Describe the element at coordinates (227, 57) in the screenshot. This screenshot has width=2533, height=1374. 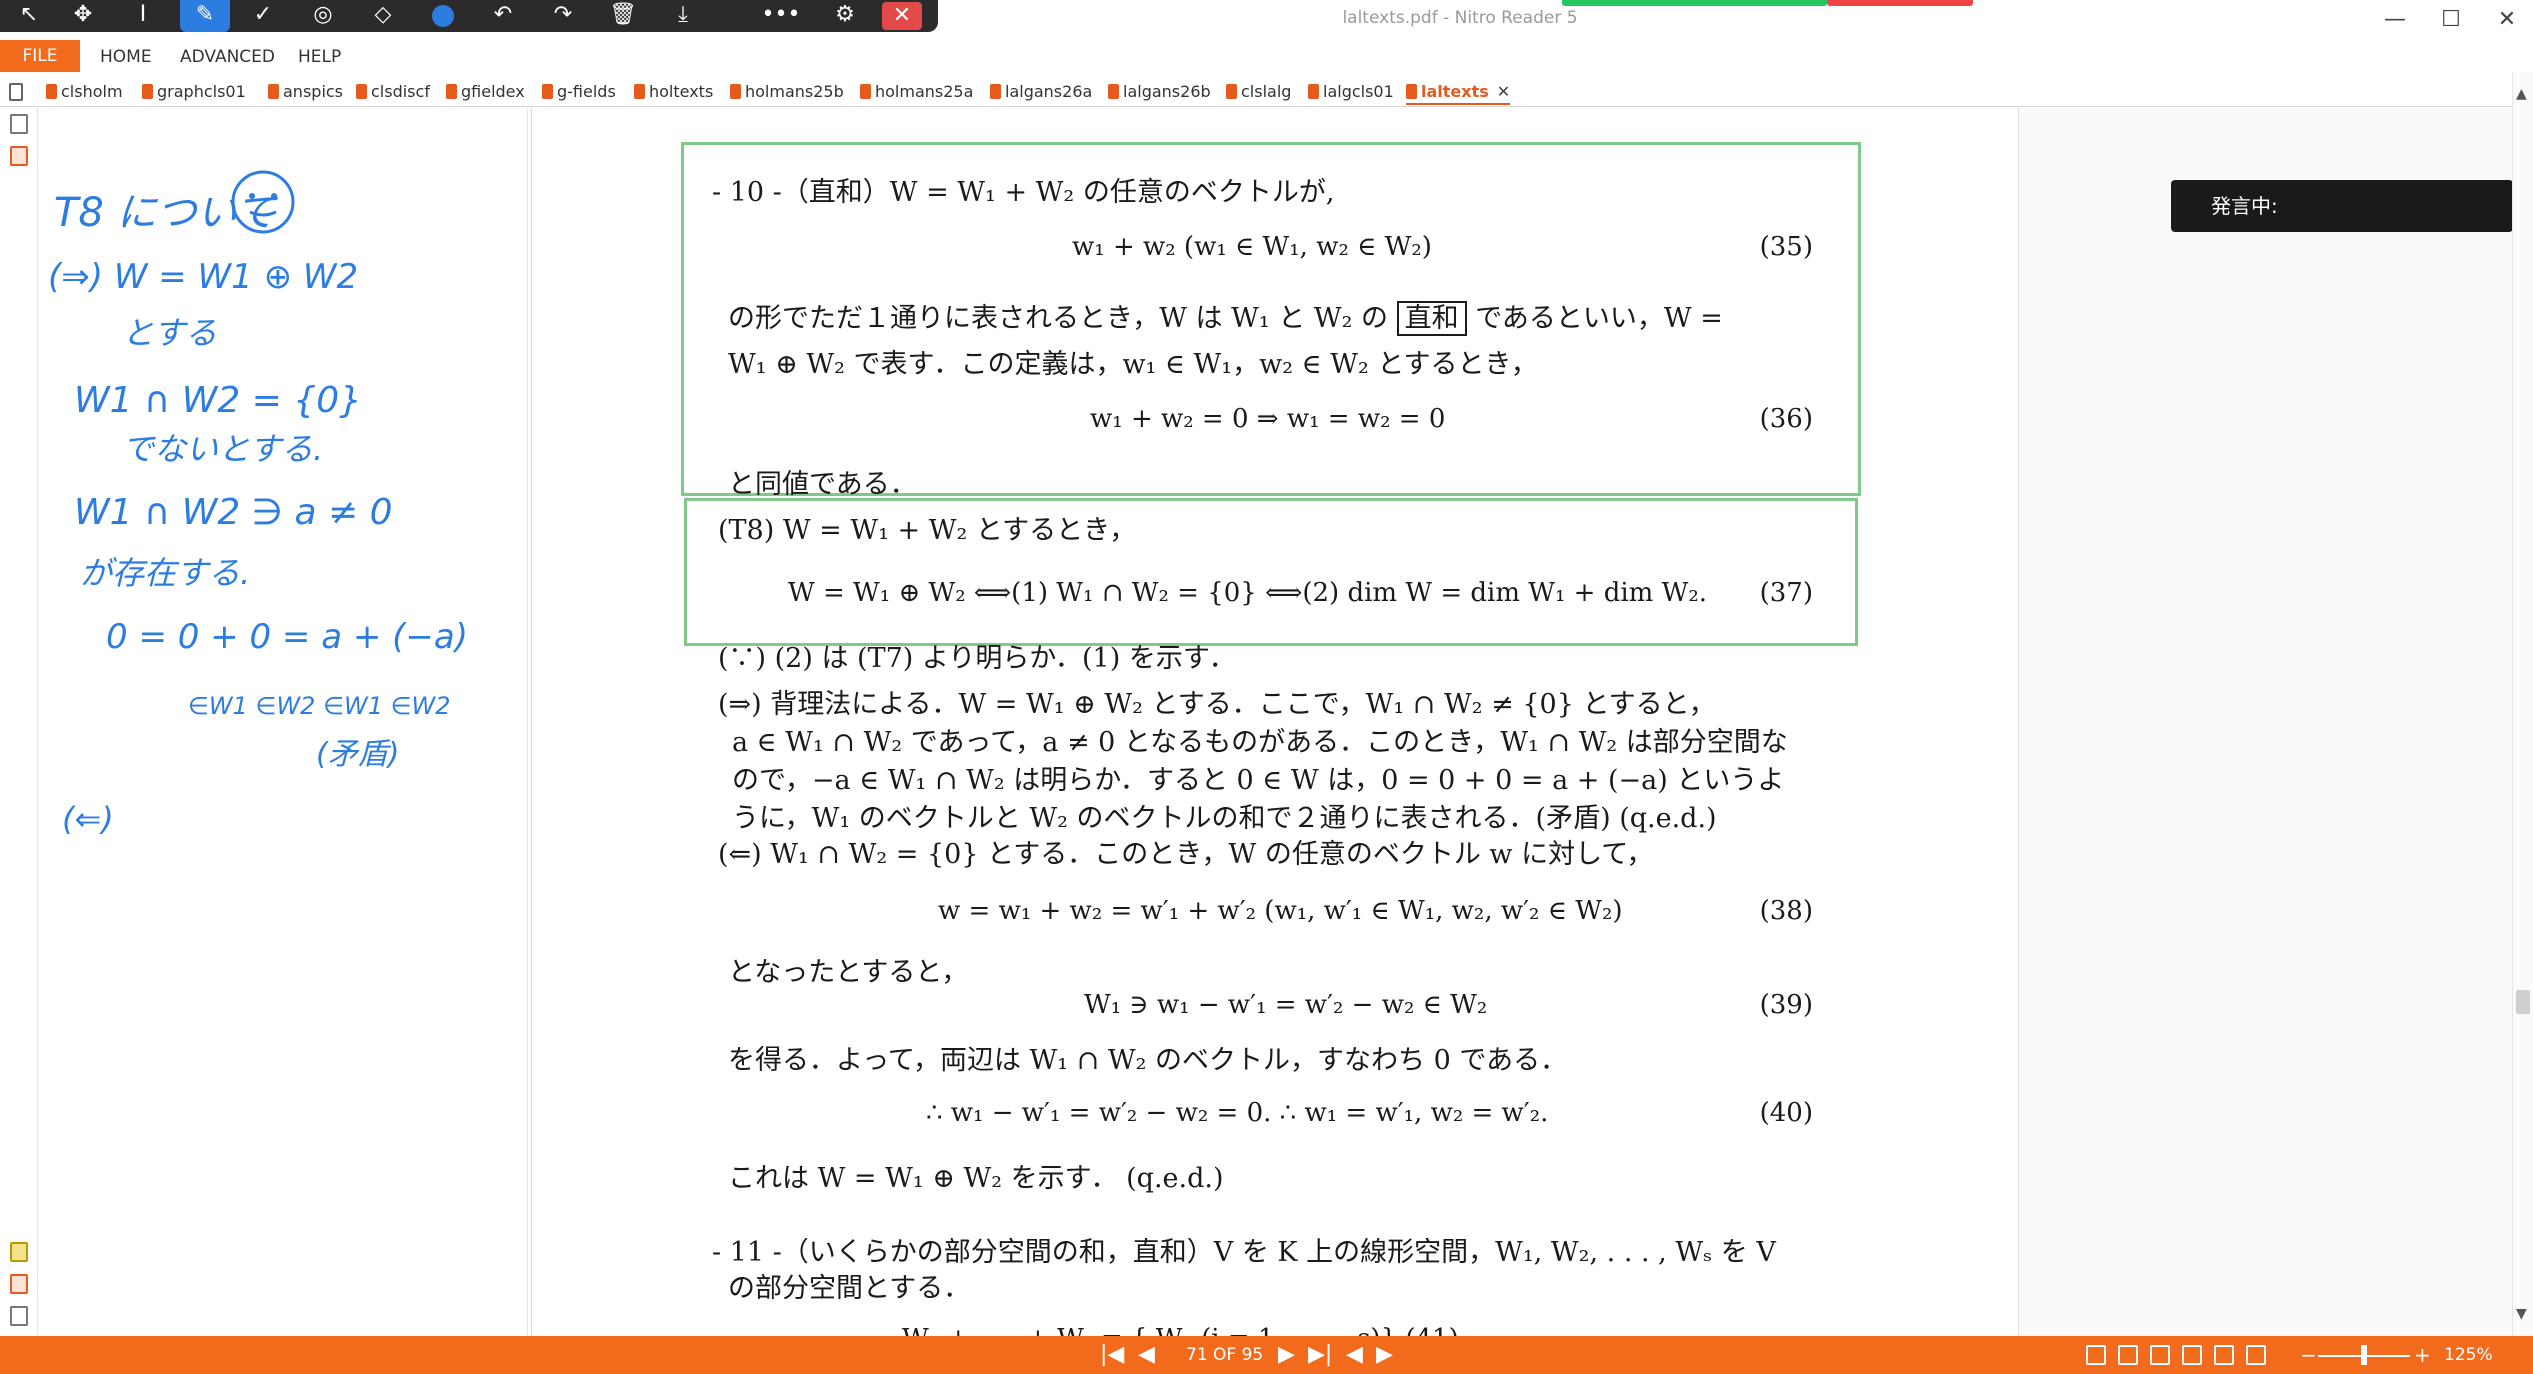
I see `menu-advanced: ADVANCED` at that location.